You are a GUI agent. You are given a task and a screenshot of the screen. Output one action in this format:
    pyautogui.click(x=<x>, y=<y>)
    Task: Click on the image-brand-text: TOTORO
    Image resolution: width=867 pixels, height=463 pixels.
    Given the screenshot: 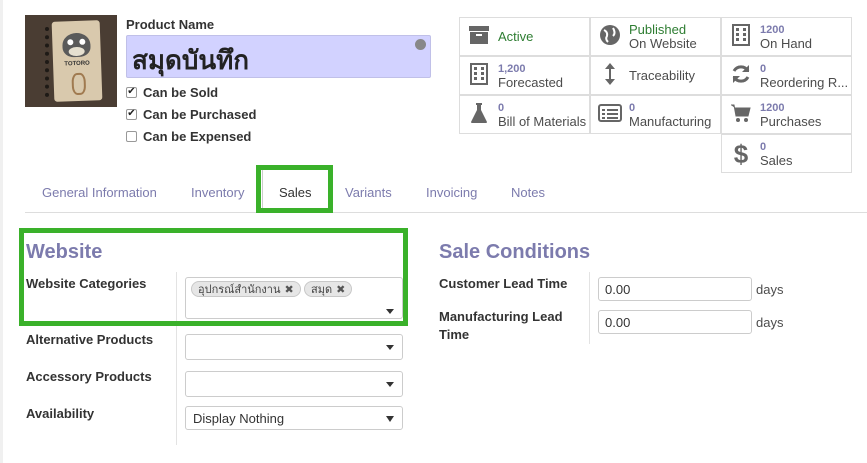 What is the action you would take?
    pyautogui.click(x=77, y=64)
    